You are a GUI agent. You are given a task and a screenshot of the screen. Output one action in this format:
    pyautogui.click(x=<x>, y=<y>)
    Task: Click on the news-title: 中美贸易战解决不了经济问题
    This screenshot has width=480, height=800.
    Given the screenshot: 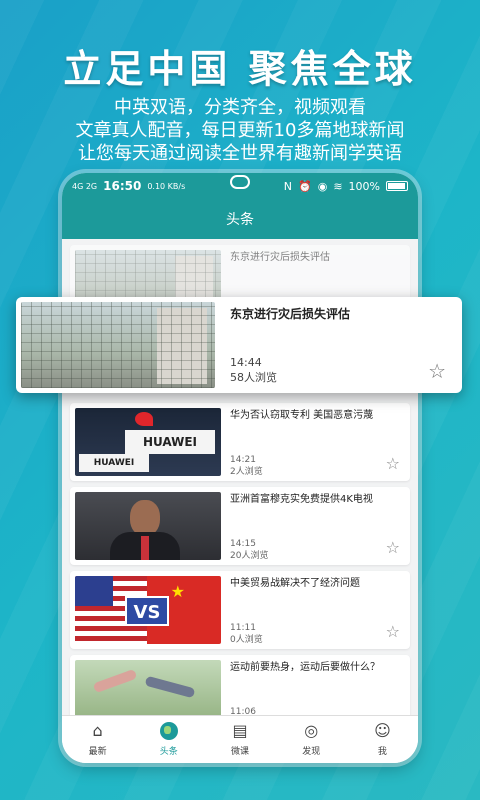 What is the action you would take?
    pyautogui.click(x=295, y=583)
    